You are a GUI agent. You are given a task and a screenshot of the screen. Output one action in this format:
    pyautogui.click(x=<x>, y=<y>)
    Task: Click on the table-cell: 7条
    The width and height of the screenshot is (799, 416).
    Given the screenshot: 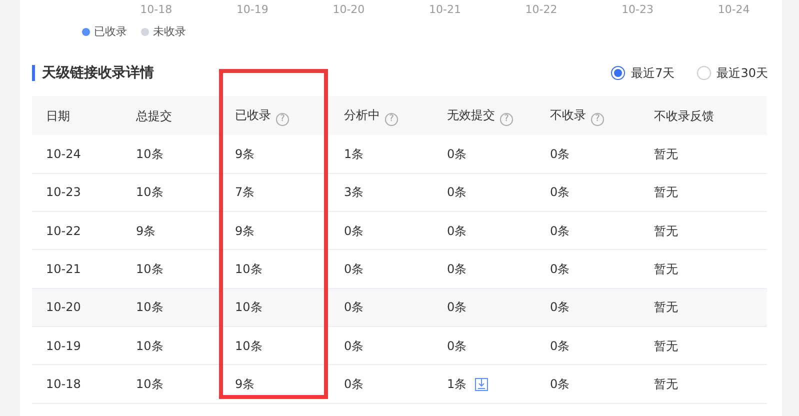 What is the action you would take?
    pyautogui.click(x=245, y=192)
    